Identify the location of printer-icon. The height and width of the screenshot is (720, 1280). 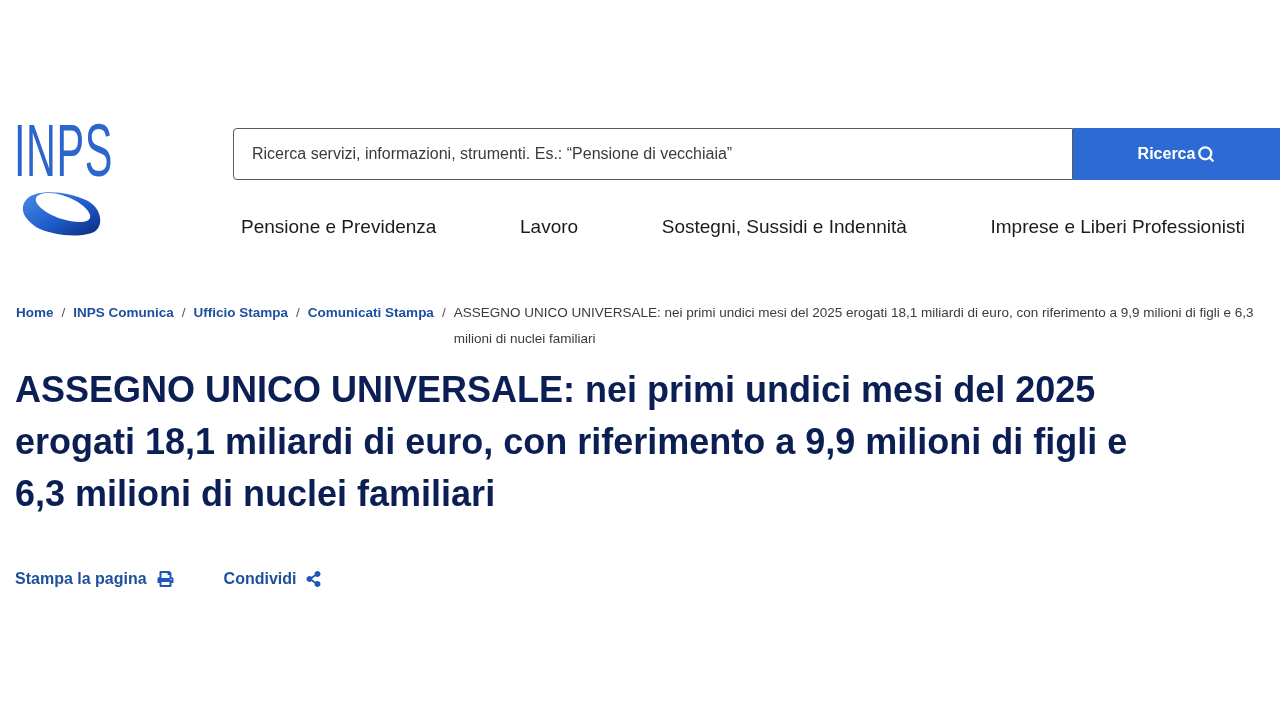
(165, 579).